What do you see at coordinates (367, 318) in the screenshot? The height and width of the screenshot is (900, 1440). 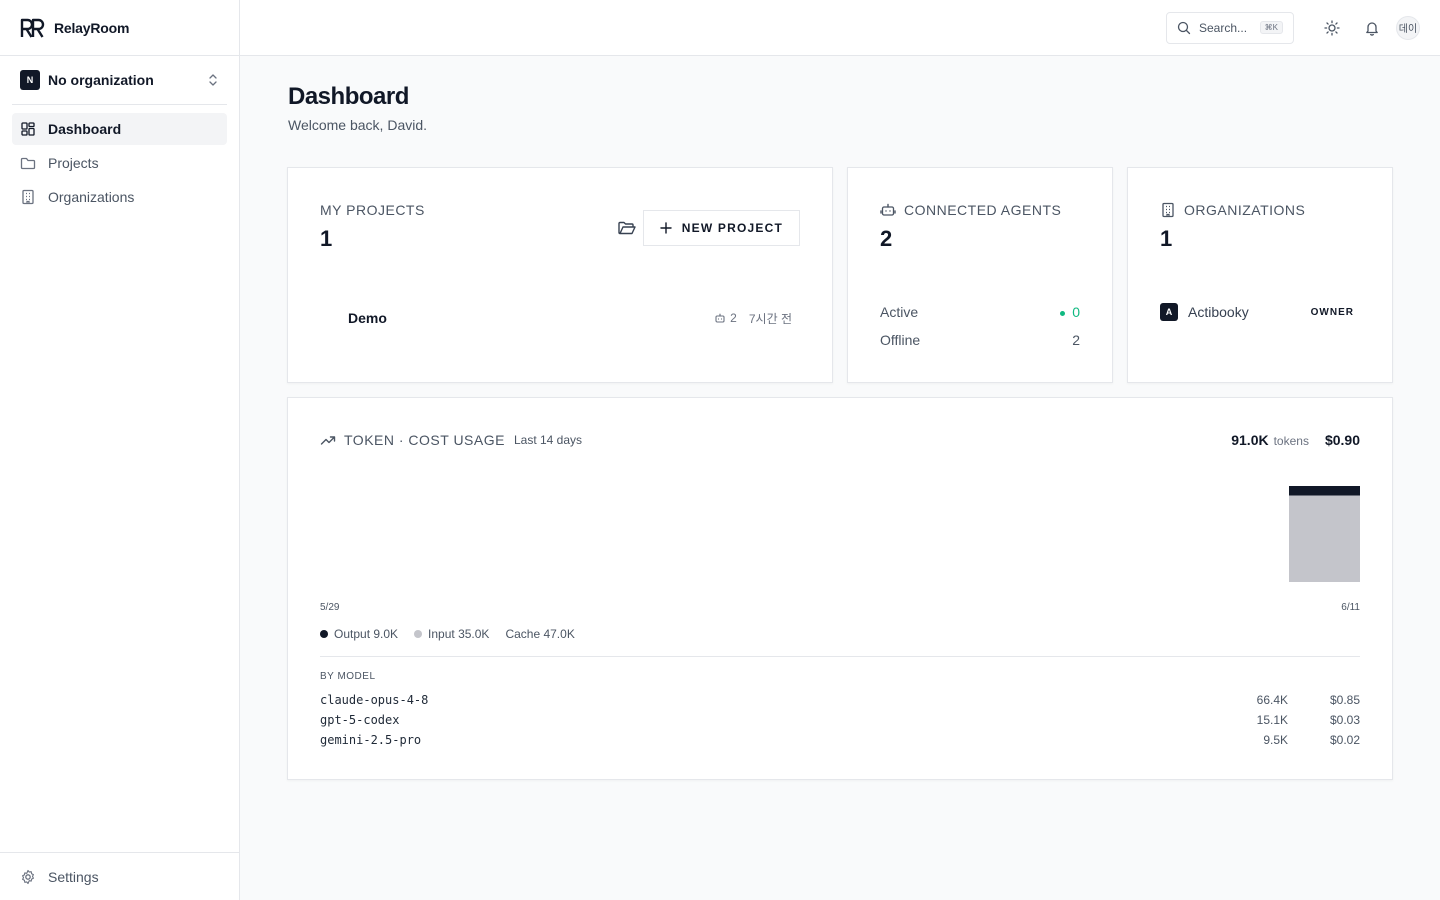 I see `project-name: Demo` at bounding box center [367, 318].